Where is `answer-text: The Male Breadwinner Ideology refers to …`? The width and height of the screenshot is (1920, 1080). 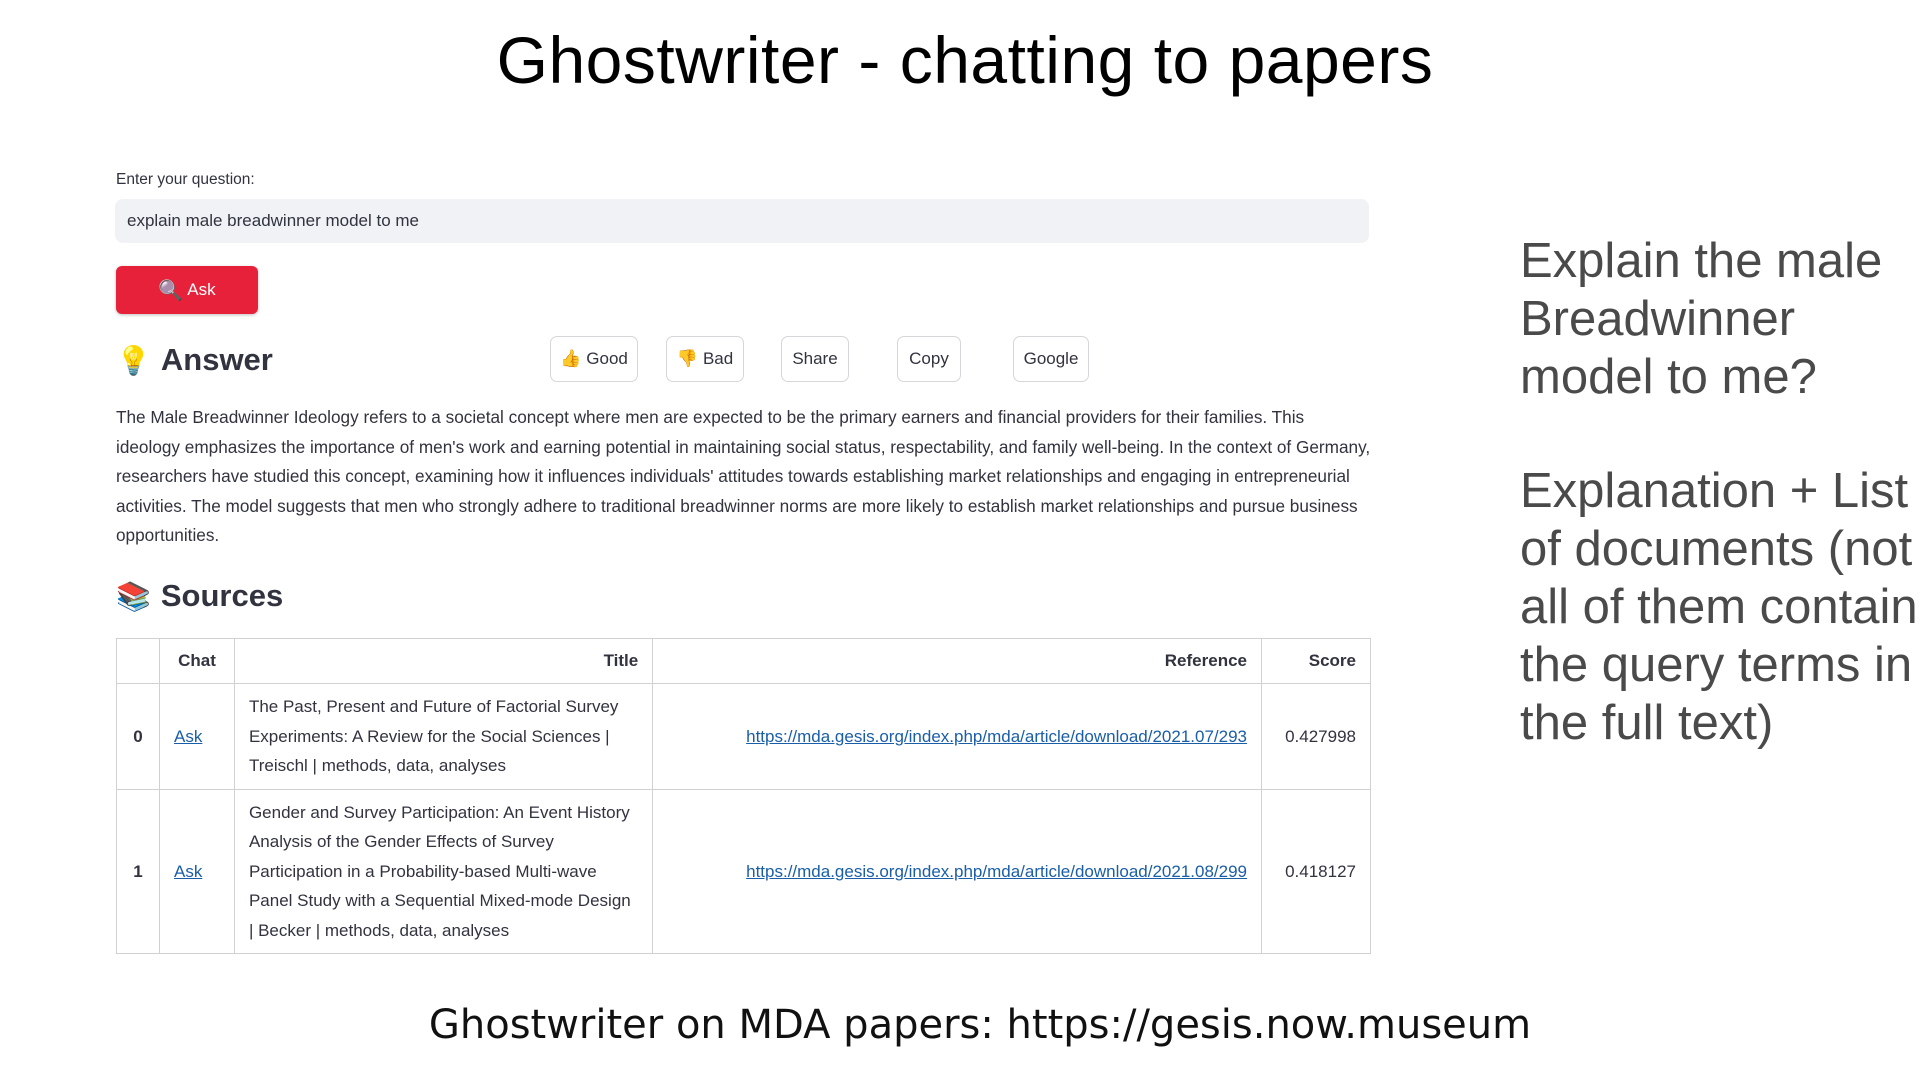 answer-text: The Male Breadwinner Ideology refers to … is located at coordinates (743, 476).